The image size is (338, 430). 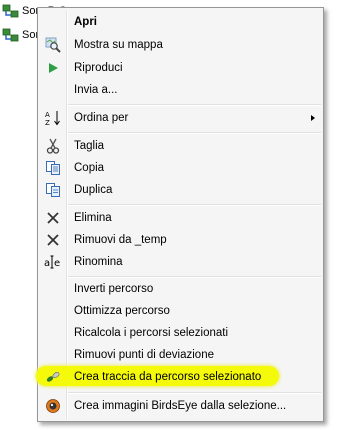 I want to click on scissors-icon, so click(x=53, y=146).